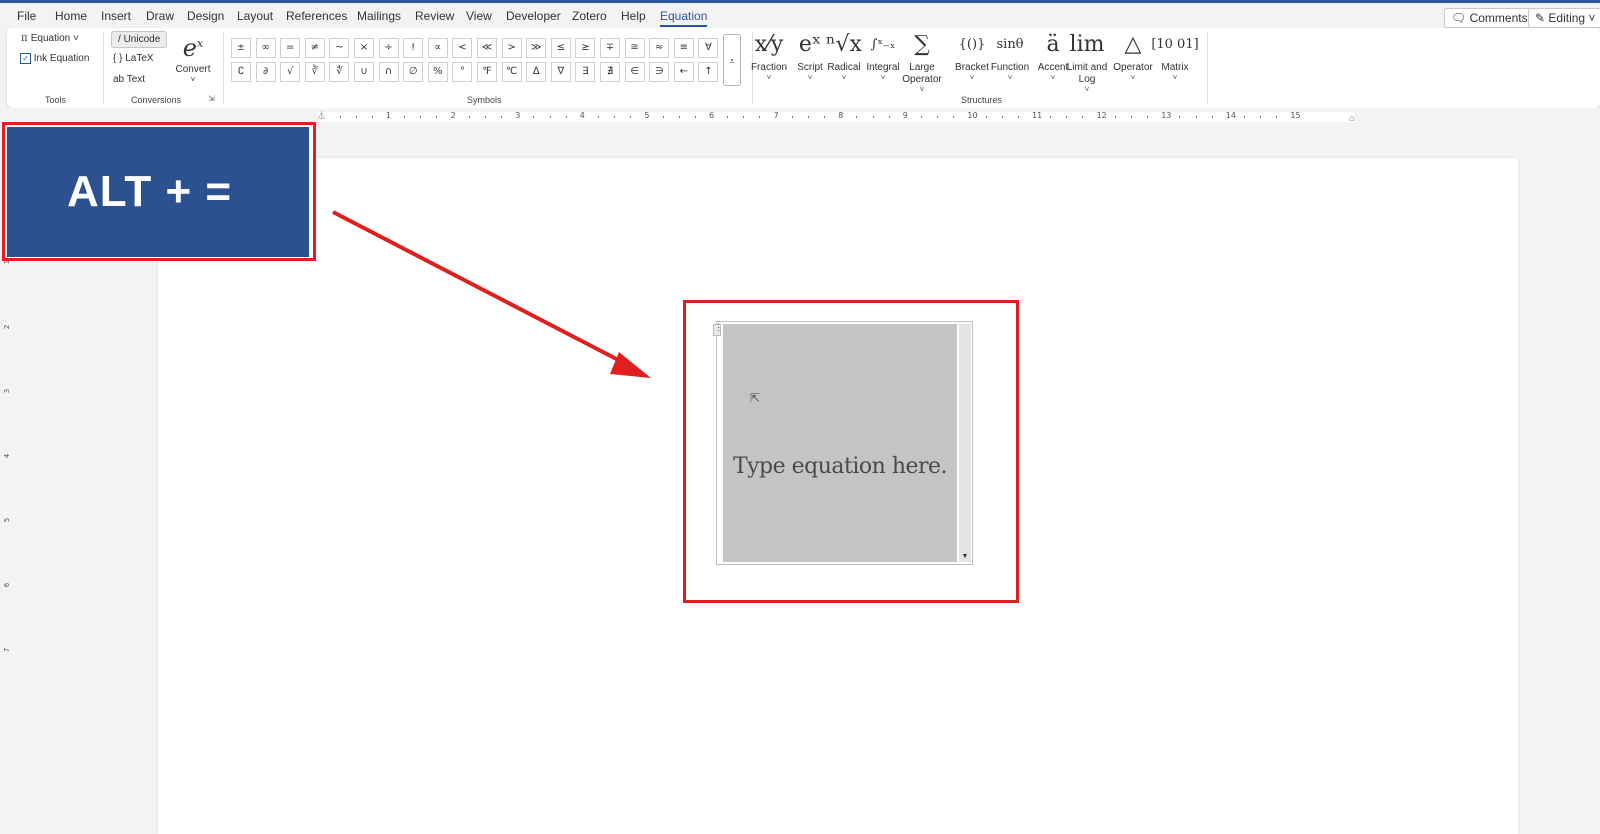 Image resolution: width=1600 pixels, height=834 pixels. I want to click on equation-options-bar: ▼, so click(965, 443).